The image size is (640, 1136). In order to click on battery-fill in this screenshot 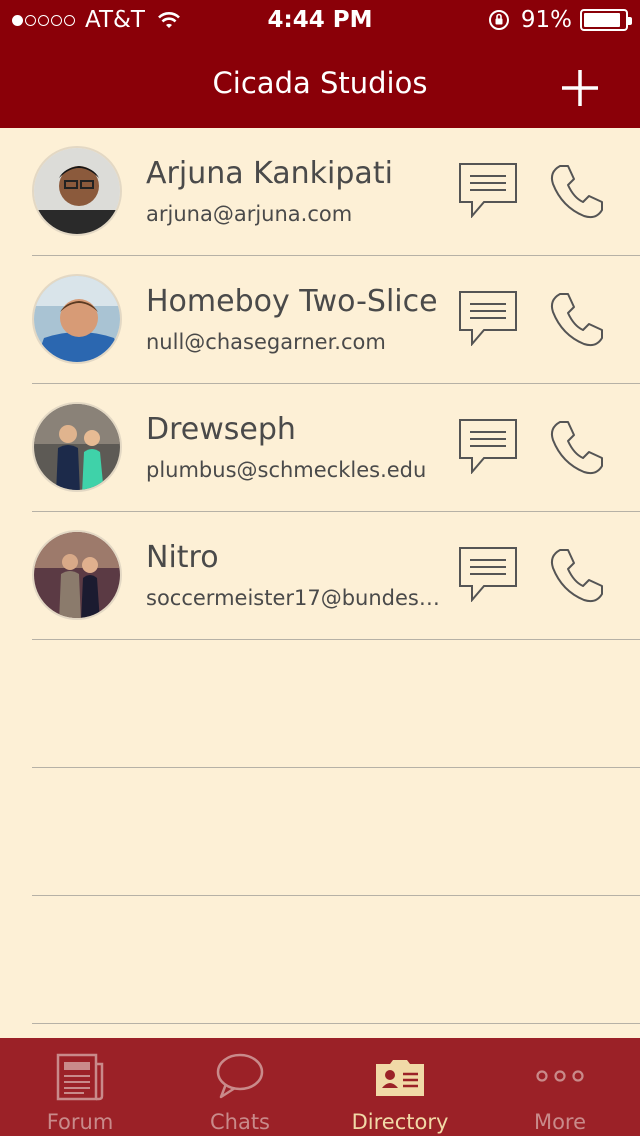, I will do `click(602, 20)`.